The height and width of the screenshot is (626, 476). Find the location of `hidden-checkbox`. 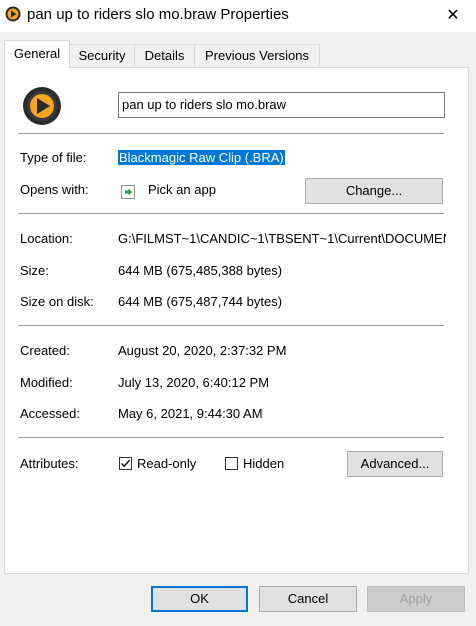

hidden-checkbox is located at coordinates (231, 463).